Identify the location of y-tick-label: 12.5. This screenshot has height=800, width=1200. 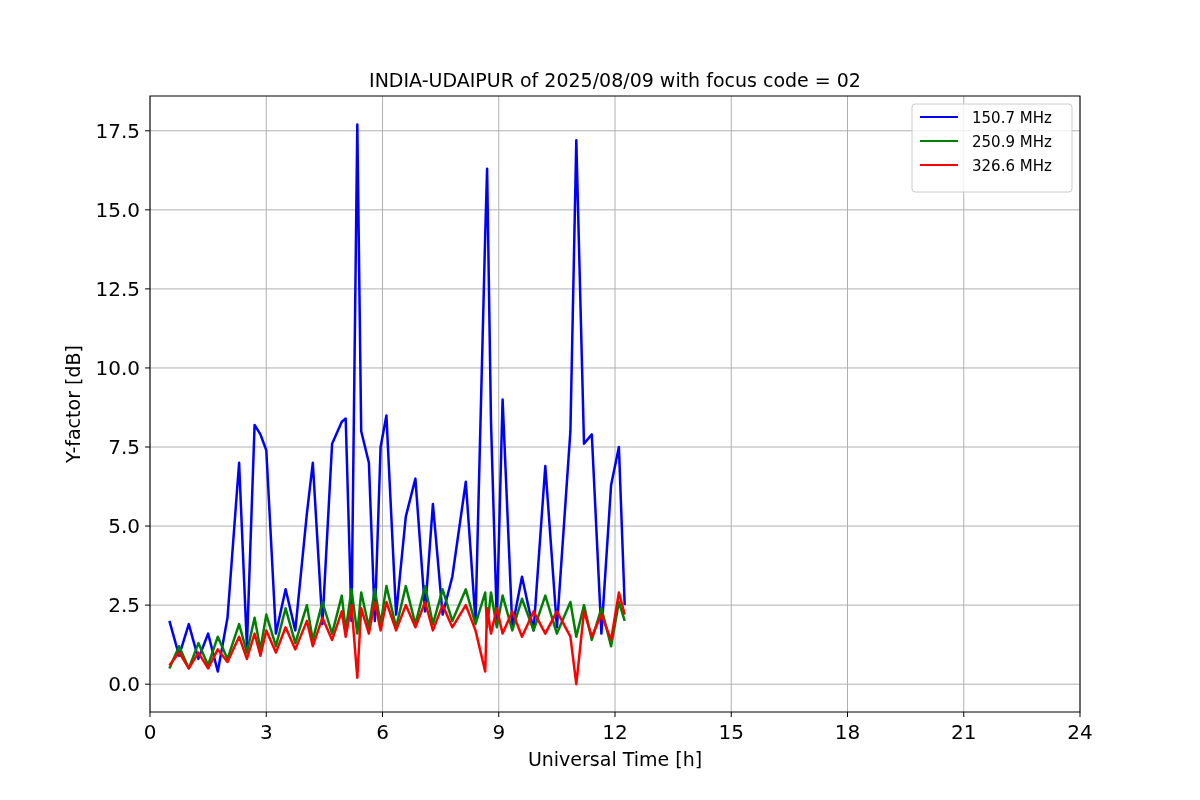
(117, 288).